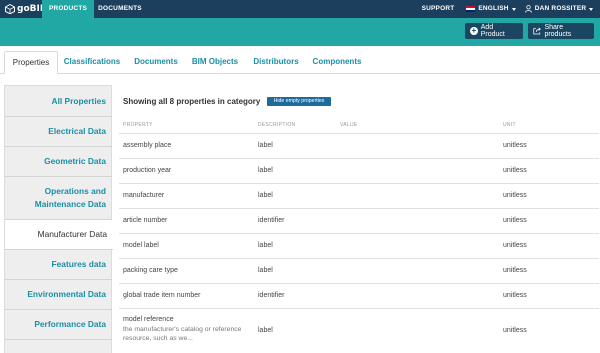 Image resolution: width=600 pixels, height=353 pixels. I want to click on sidebar-item-electrical-data: Electrical Data, so click(58, 132).